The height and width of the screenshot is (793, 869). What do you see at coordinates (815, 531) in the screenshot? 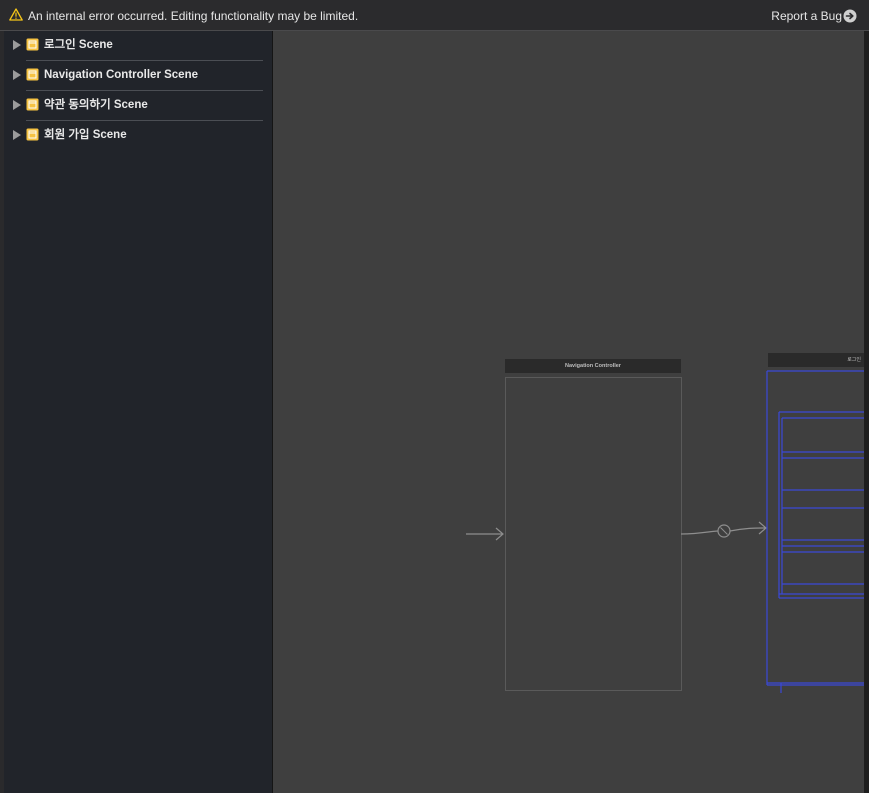
I see `login-scene-frame` at bounding box center [815, 531].